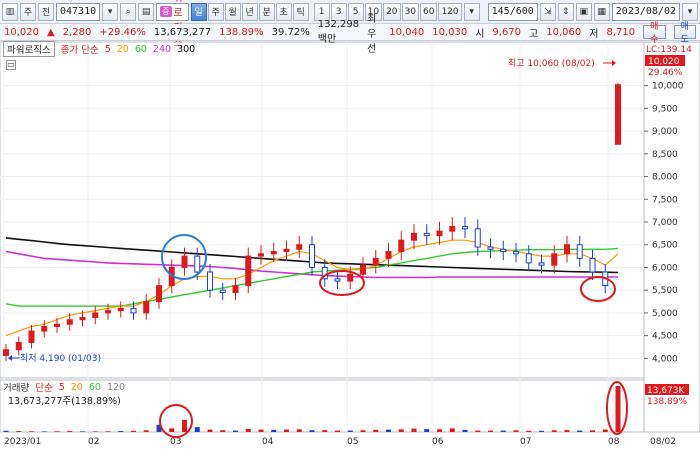 The height and width of the screenshot is (450, 700). Describe the element at coordinates (28, 11) in the screenshot. I see `period-selector: 주` at that location.